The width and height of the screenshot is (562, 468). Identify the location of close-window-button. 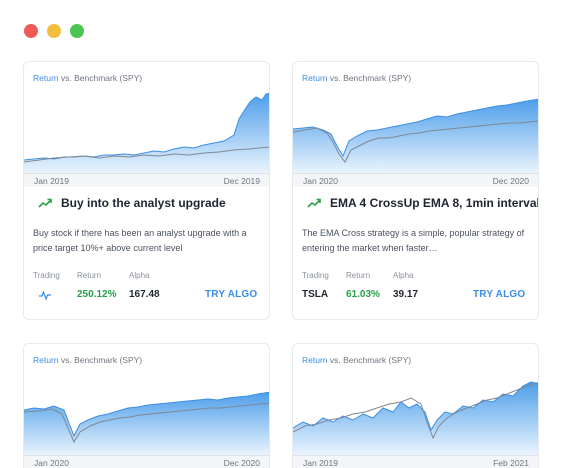
(31, 31).